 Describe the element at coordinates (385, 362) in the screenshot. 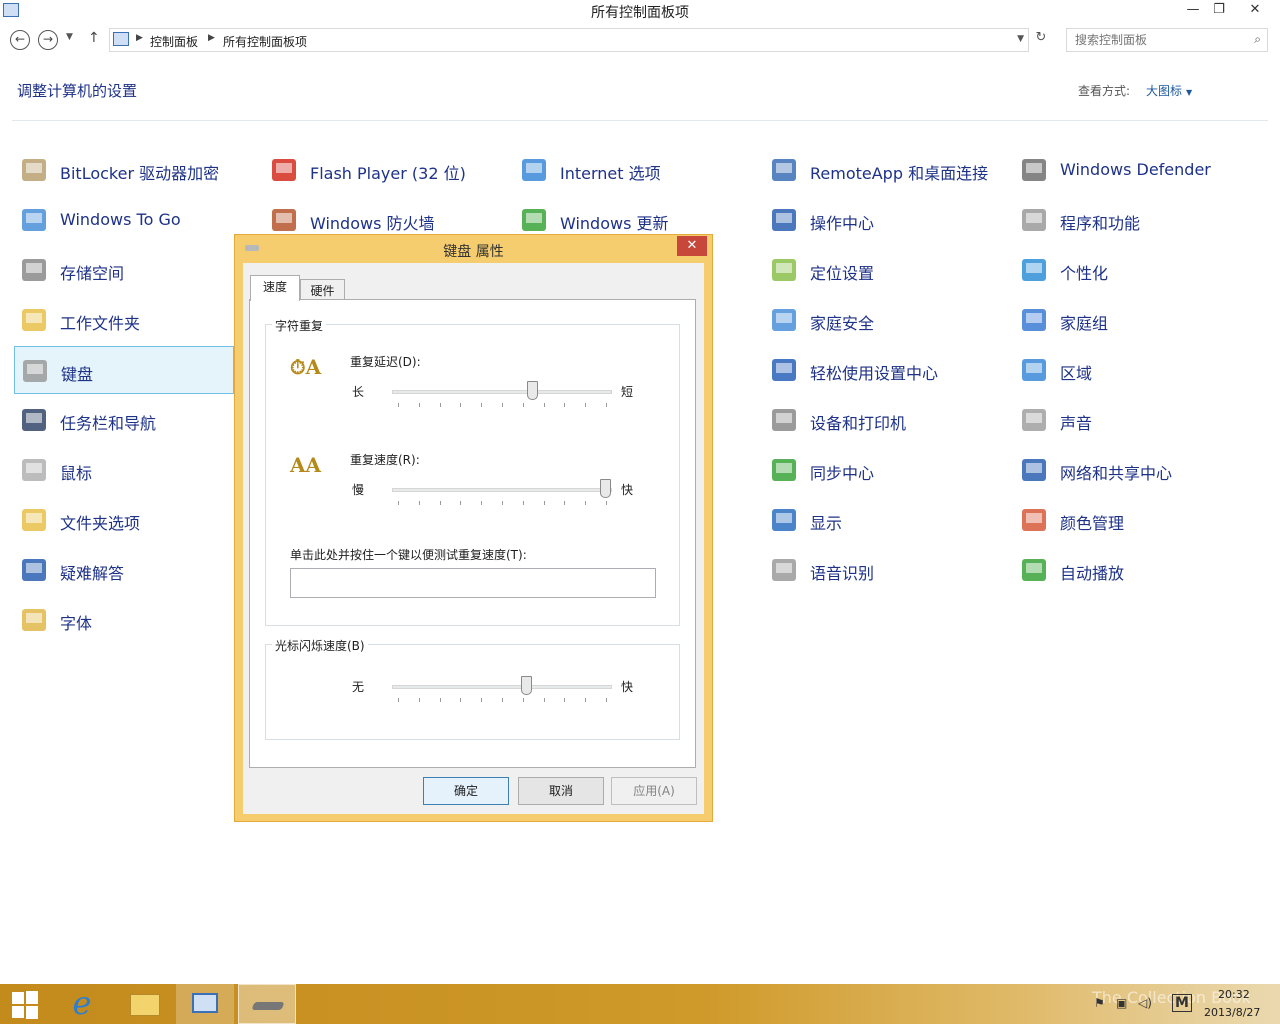

I see `repeat-delay-label: 重复延迟(D):` at that location.